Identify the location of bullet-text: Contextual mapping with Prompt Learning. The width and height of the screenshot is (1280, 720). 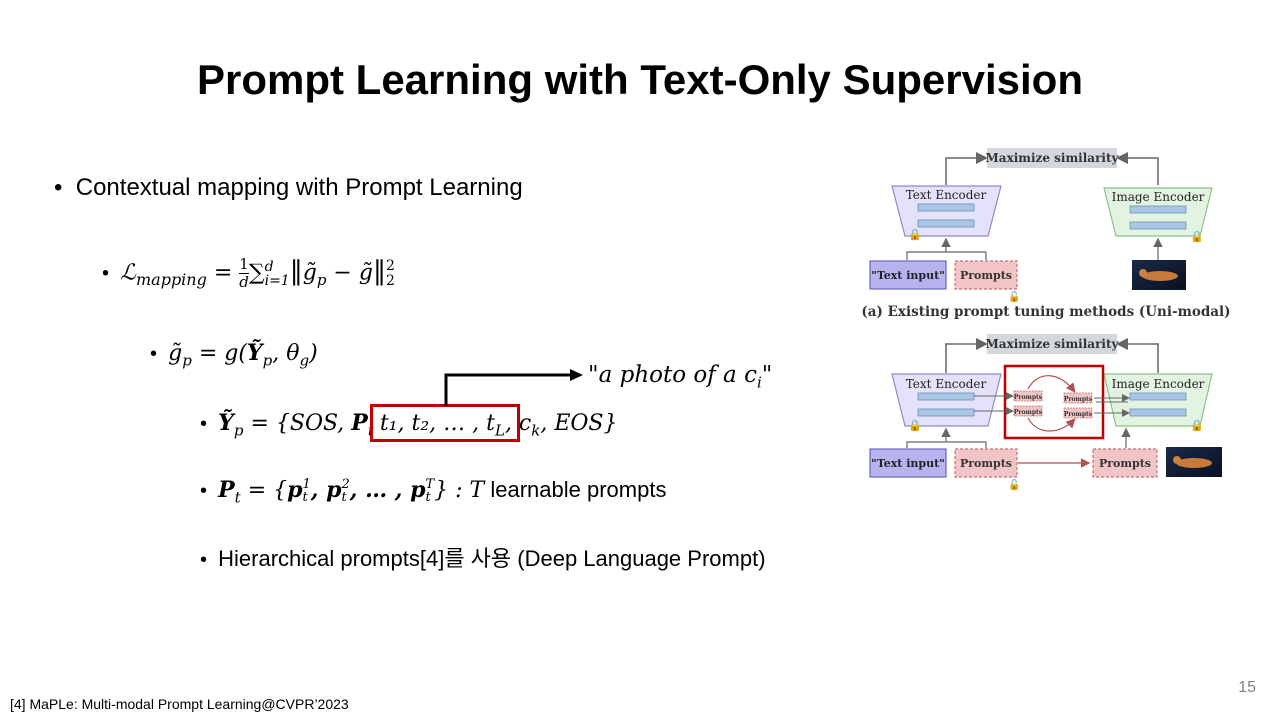
(299, 187).